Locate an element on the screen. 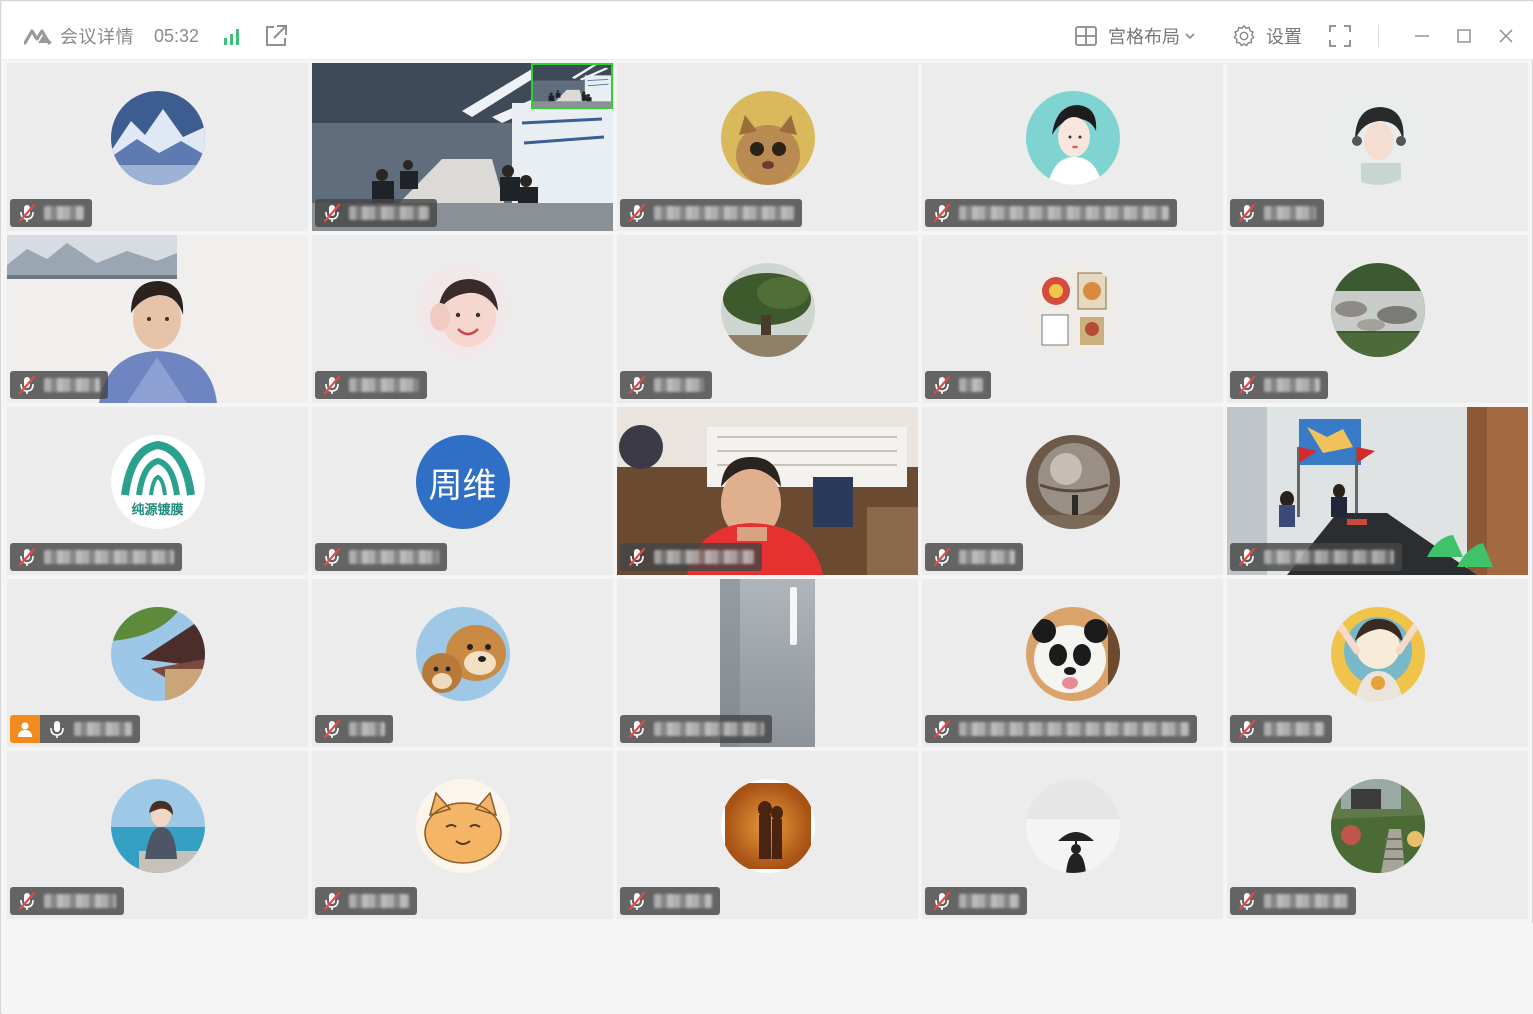  settings-button: 设置 is located at coordinates (1267, 36).